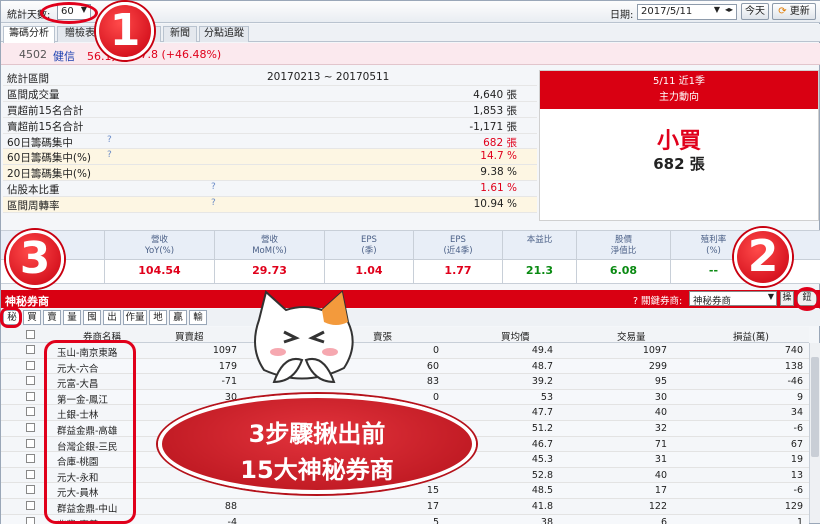 The height and width of the screenshot is (524, 820). I want to click on col-pl: 損益(萬), so click(751, 336).